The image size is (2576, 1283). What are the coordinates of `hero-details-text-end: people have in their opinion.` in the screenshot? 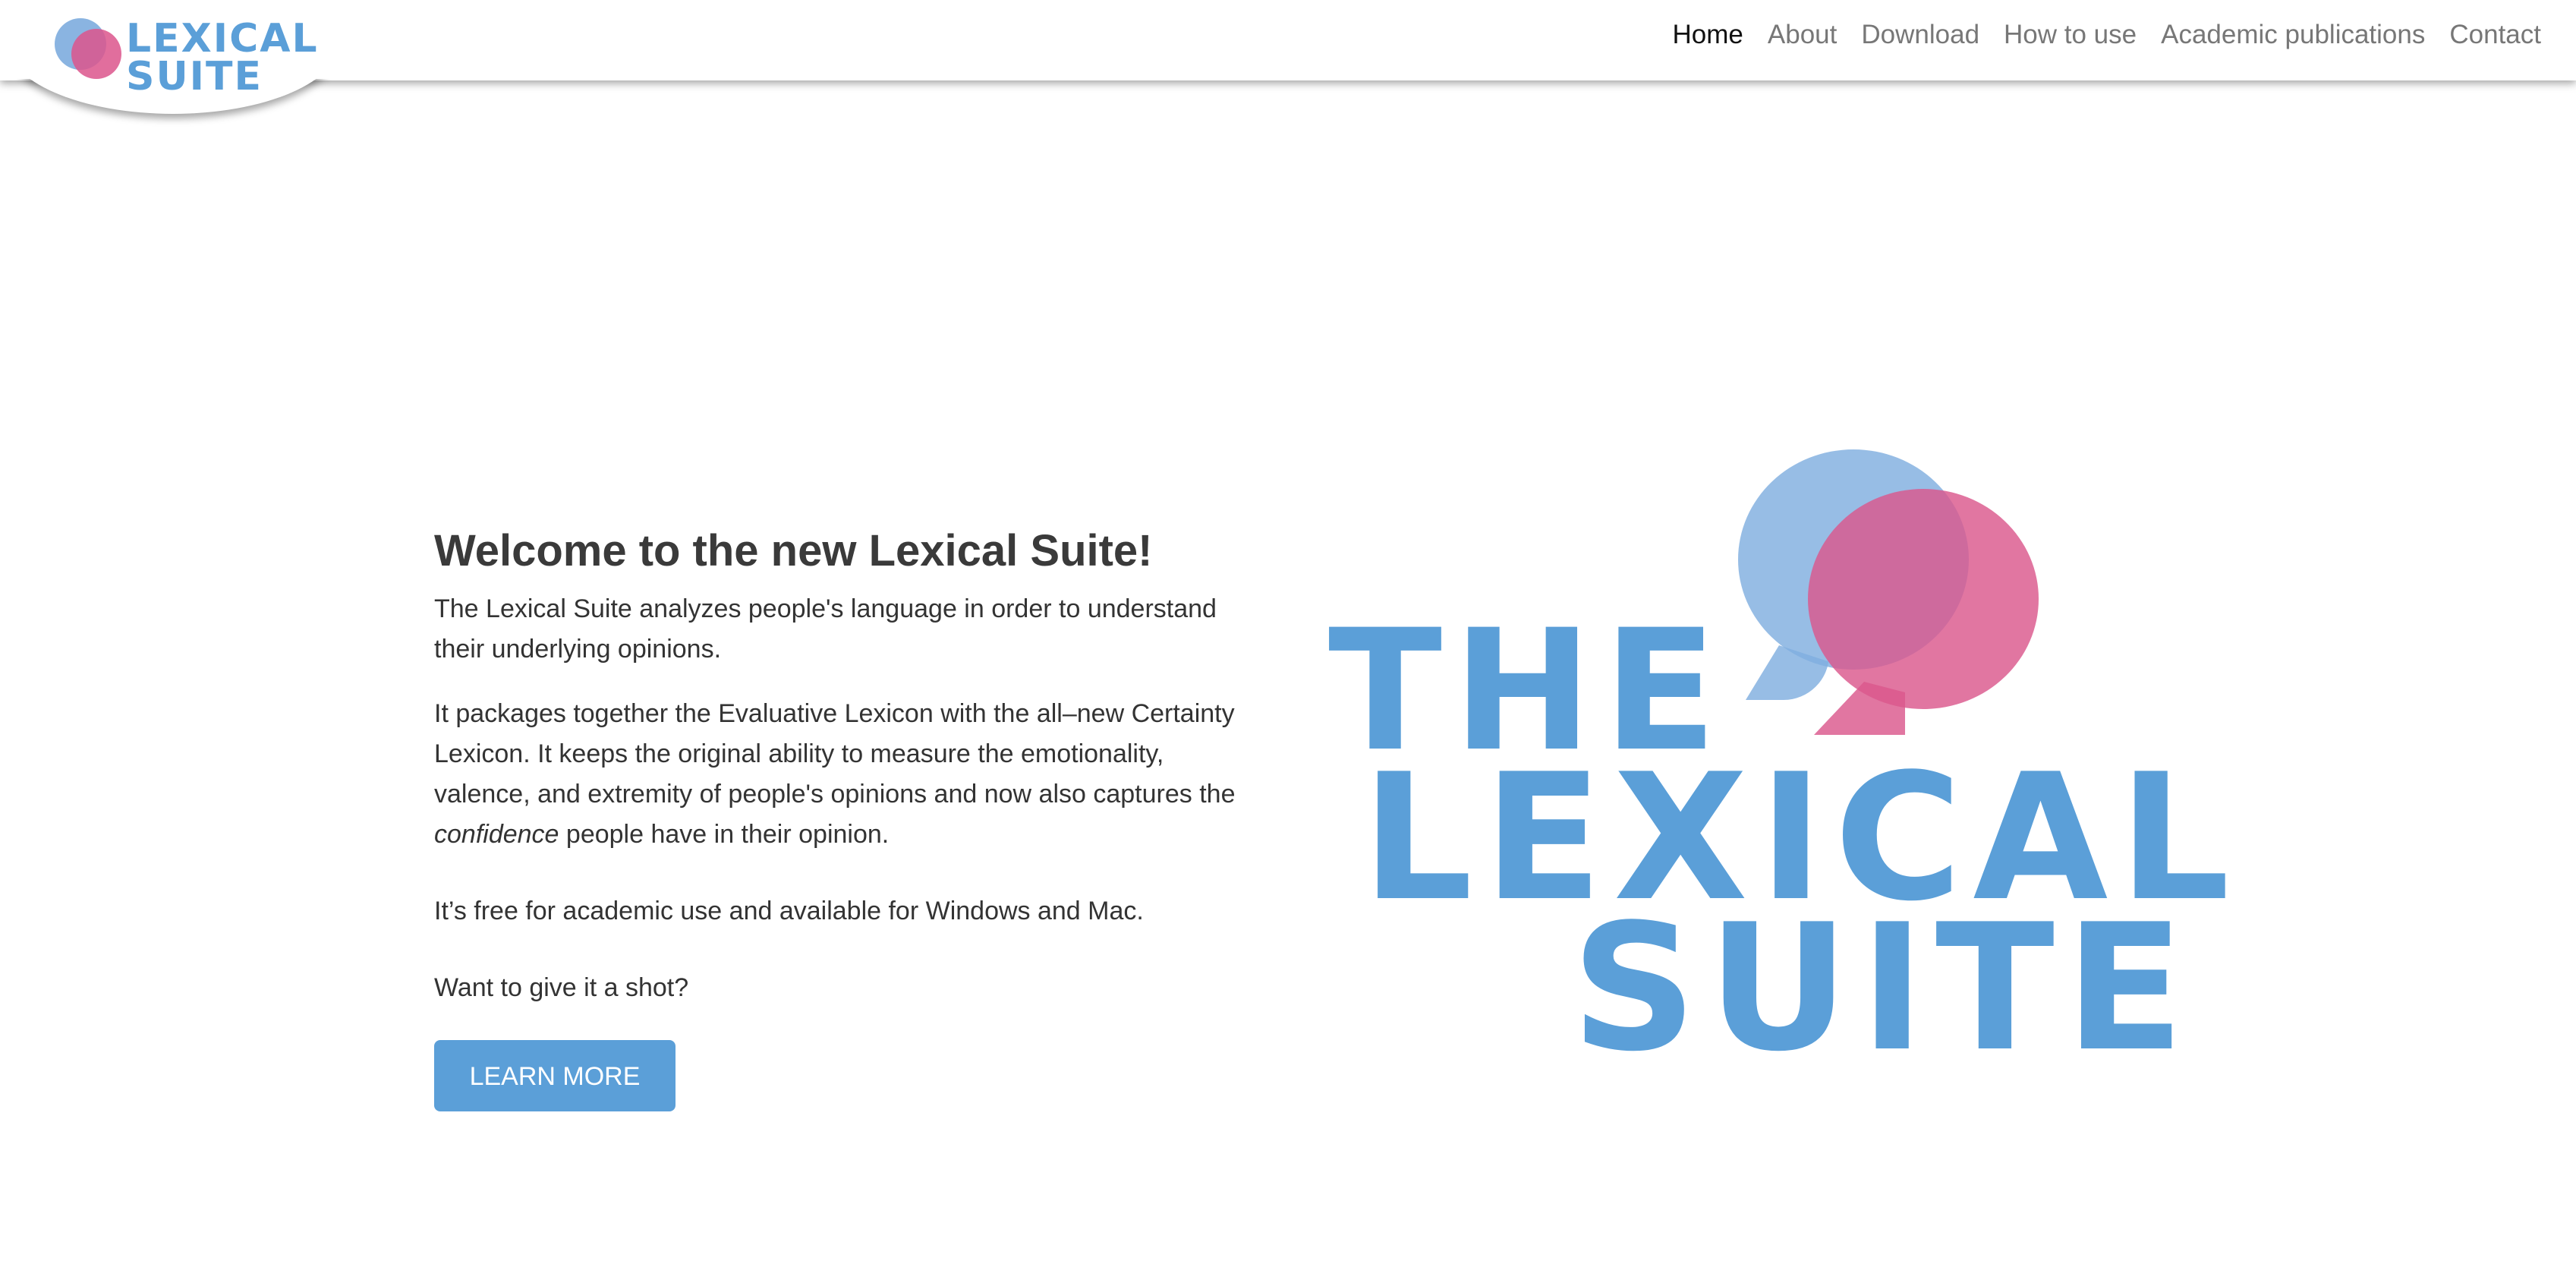 It's located at (724, 834).